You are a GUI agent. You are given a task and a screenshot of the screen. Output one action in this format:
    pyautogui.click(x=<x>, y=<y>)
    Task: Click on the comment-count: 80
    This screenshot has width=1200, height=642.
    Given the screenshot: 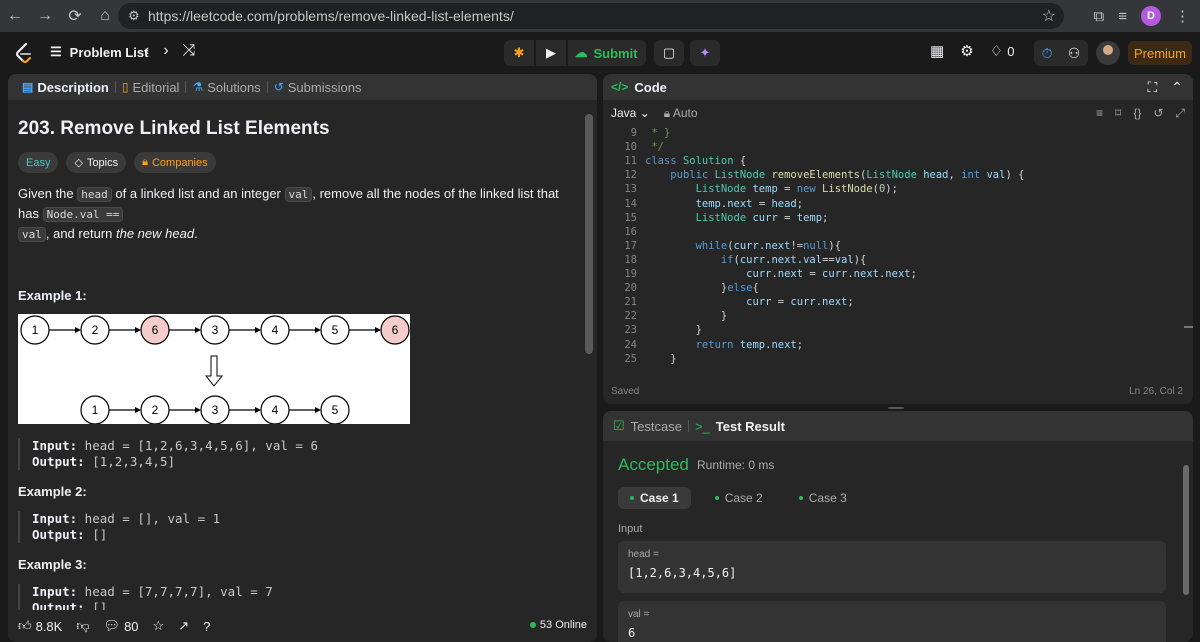 What is the action you would take?
    pyautogui.click(x=131, y=626)
    